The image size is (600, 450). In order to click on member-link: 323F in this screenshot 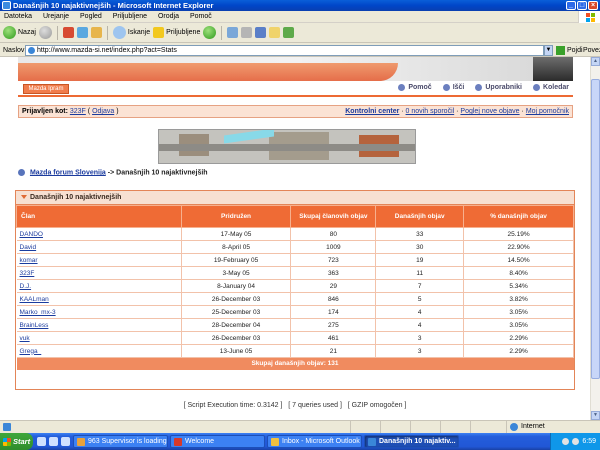, I will do `click(99, 273)`.